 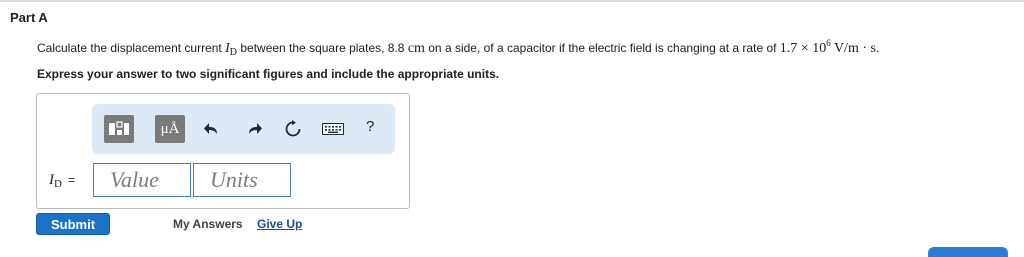 What do you see at coordinates (293, 129) in the screenshot?
I see `reset-icon` at bounding box center [293, 129].